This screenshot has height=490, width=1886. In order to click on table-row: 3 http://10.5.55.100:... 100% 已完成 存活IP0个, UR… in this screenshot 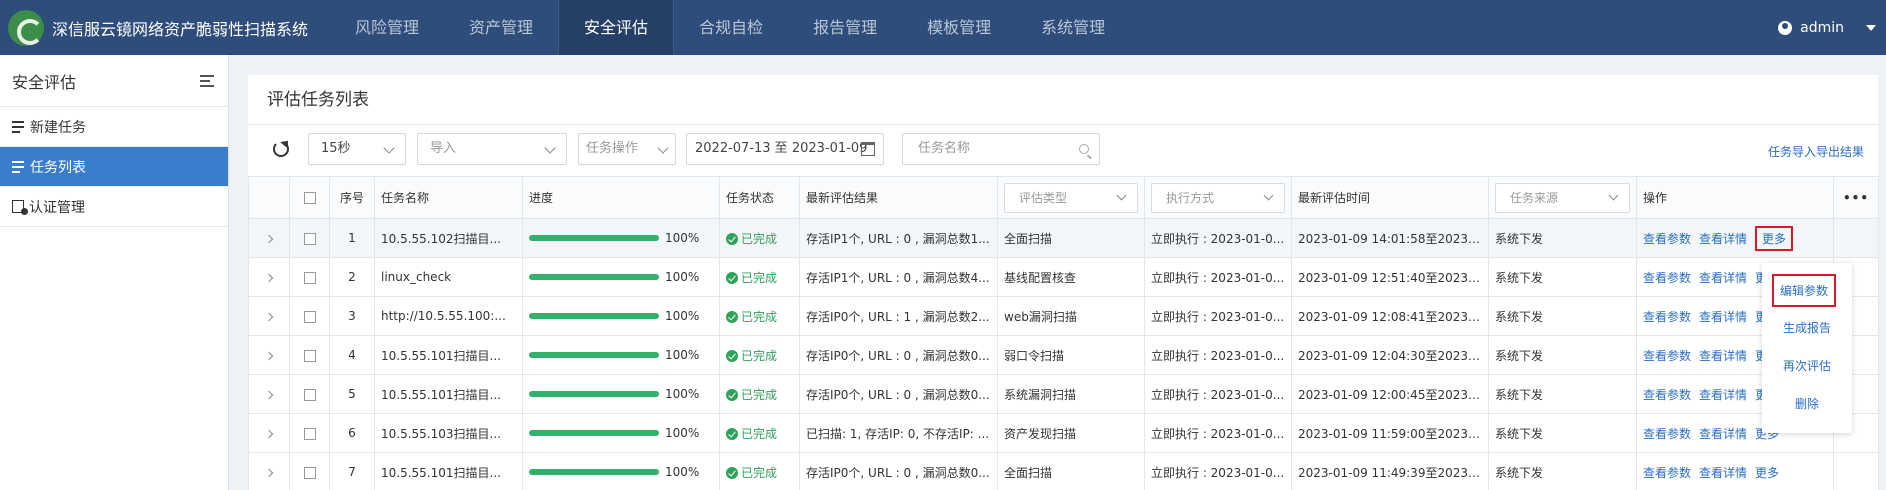, I will do `click(1063, 316)`.